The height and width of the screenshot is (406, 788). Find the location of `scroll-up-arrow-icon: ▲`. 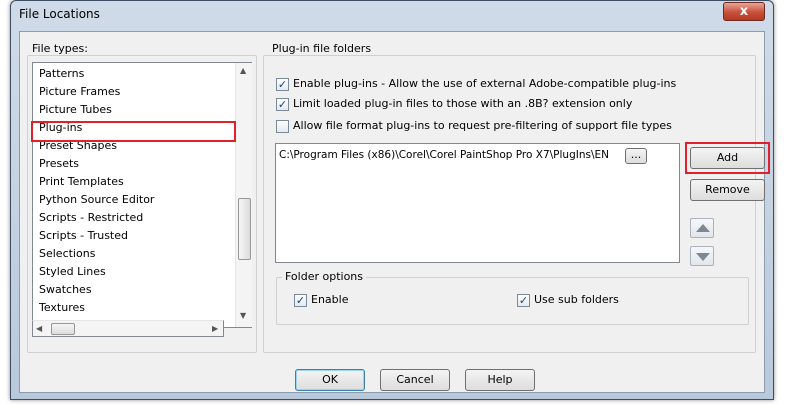

scroll-up-arrow-icon: ▲ is located at coordinates (243, 70).